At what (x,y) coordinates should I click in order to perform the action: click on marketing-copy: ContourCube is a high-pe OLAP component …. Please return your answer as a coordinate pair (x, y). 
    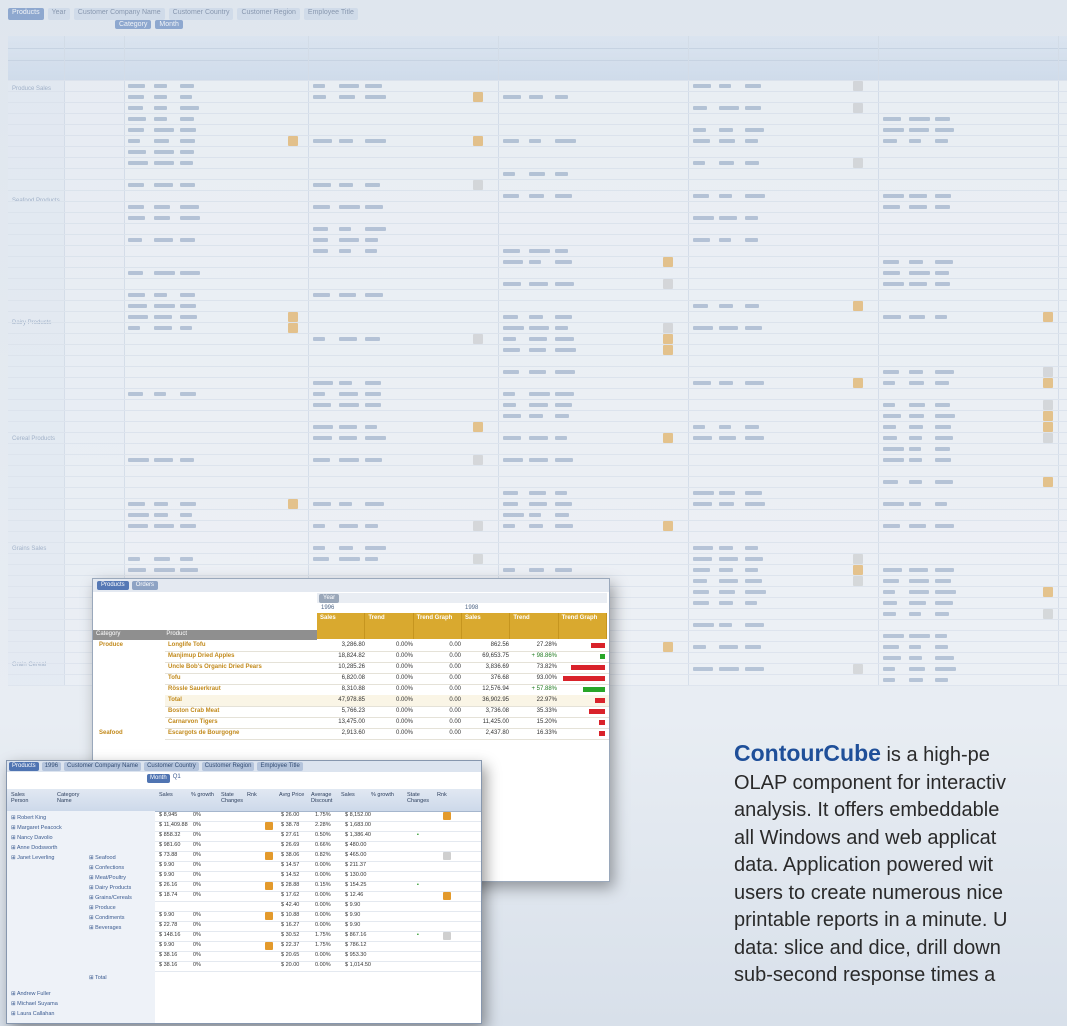
    Looking at the image, I should click on (900, 883).